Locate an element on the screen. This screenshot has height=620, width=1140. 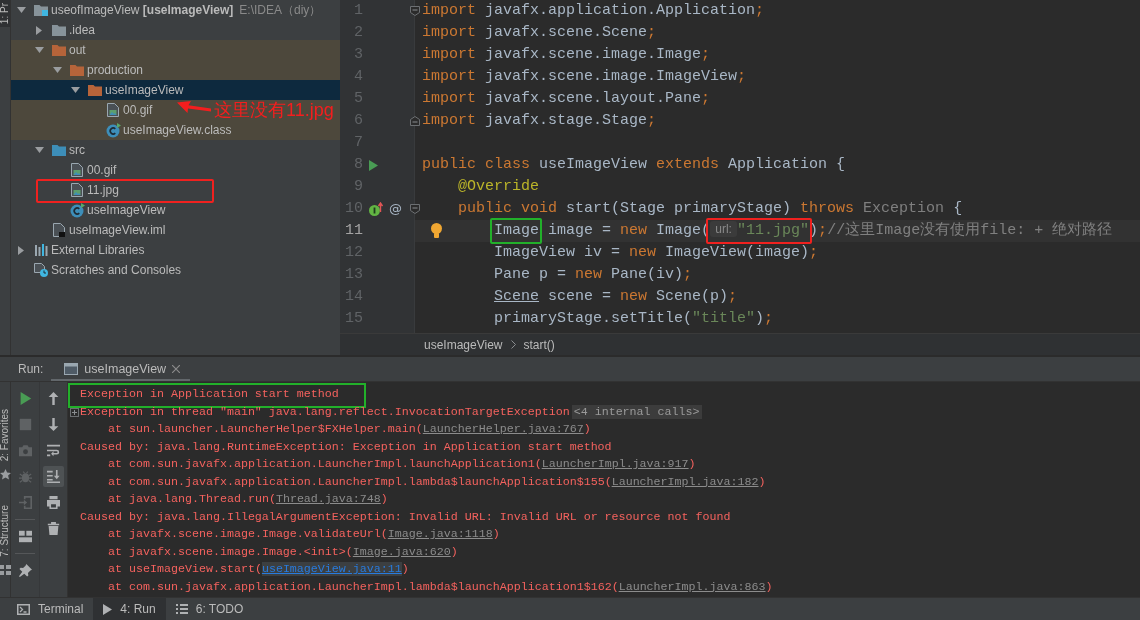
window-icon is located at coordinates (71, 369).